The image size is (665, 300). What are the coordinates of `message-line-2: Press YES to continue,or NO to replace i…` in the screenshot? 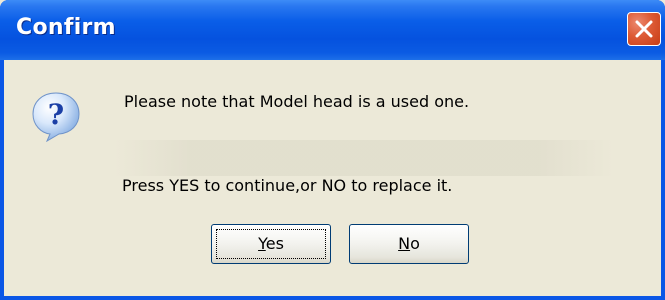 It's located at (287, 185).